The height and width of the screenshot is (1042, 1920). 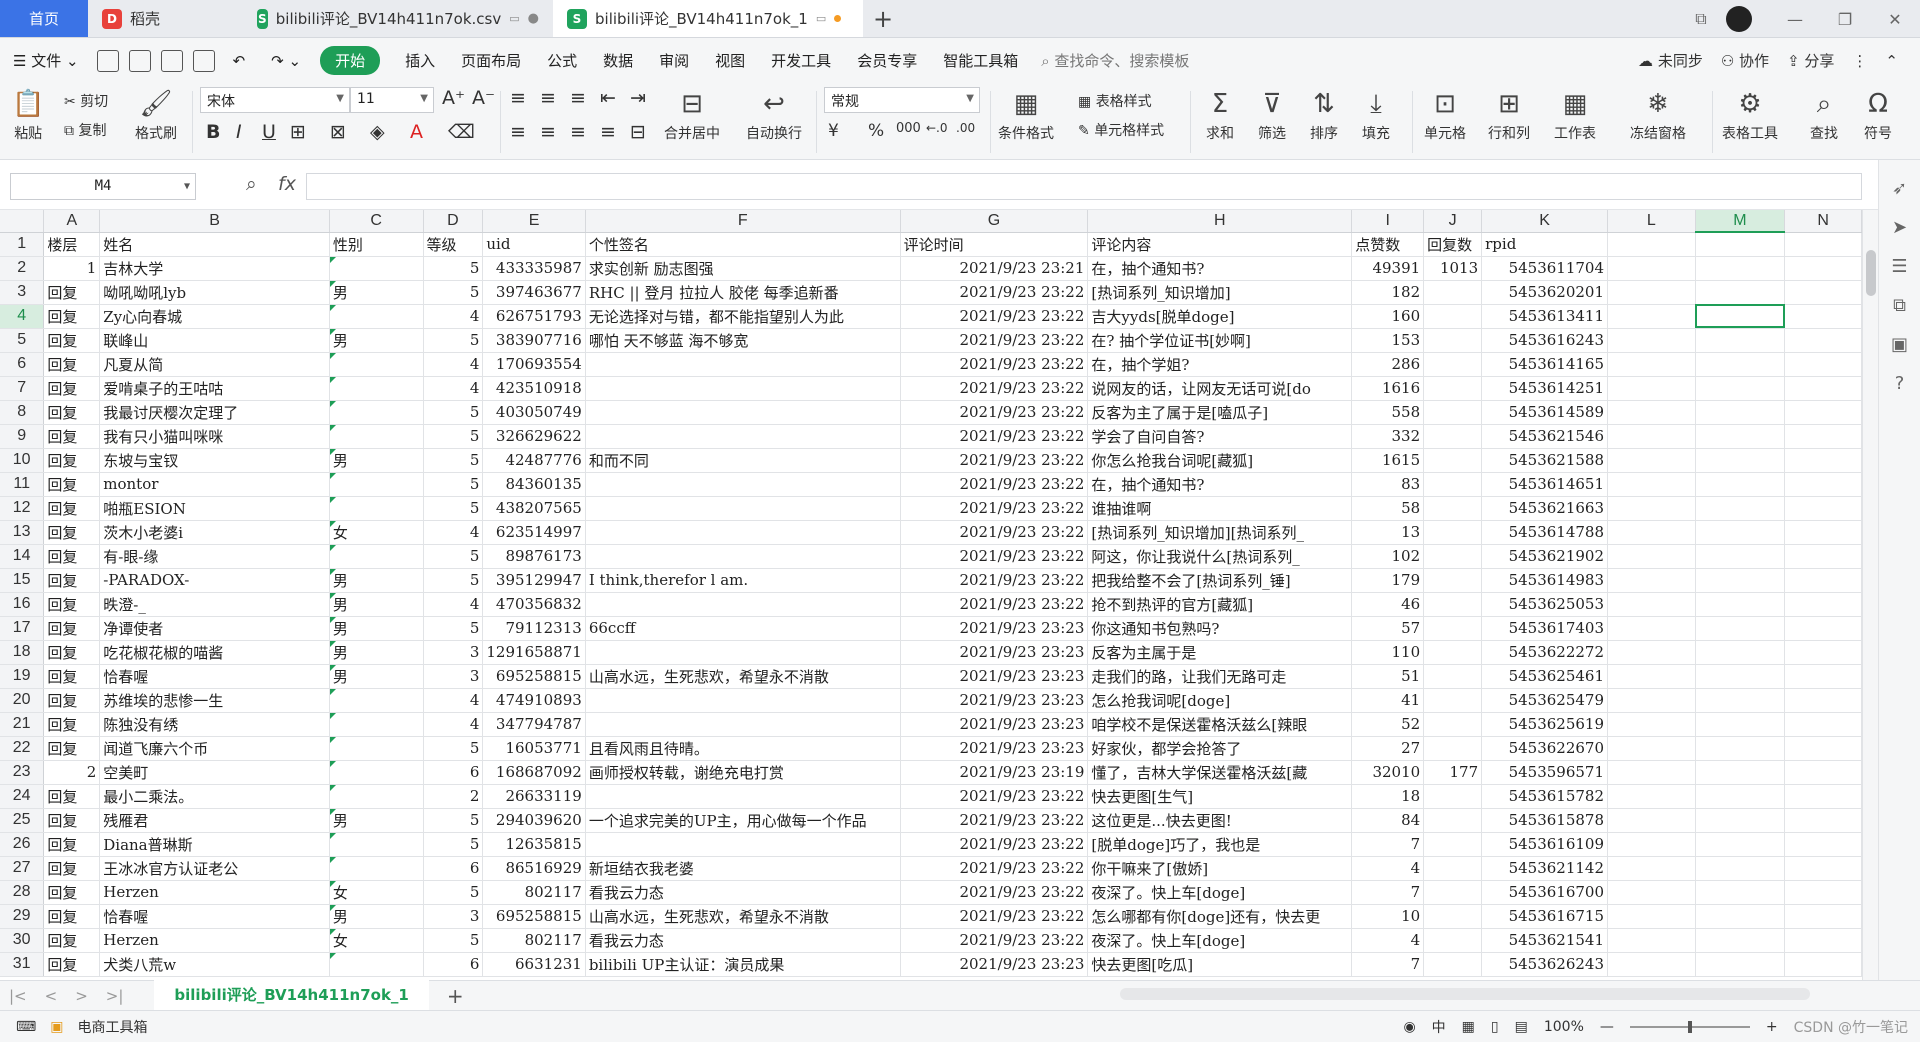 I want to click on menu-data: 数据, so click(x=618, y=60).